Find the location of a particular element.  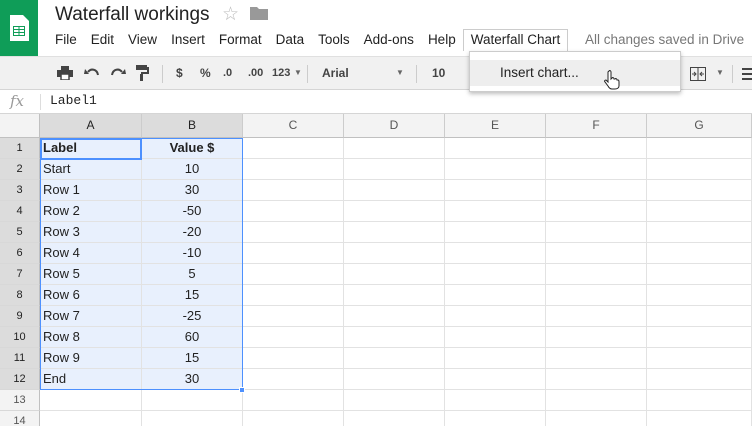

cell-b2: 10 is located at coordinates (192, 169).